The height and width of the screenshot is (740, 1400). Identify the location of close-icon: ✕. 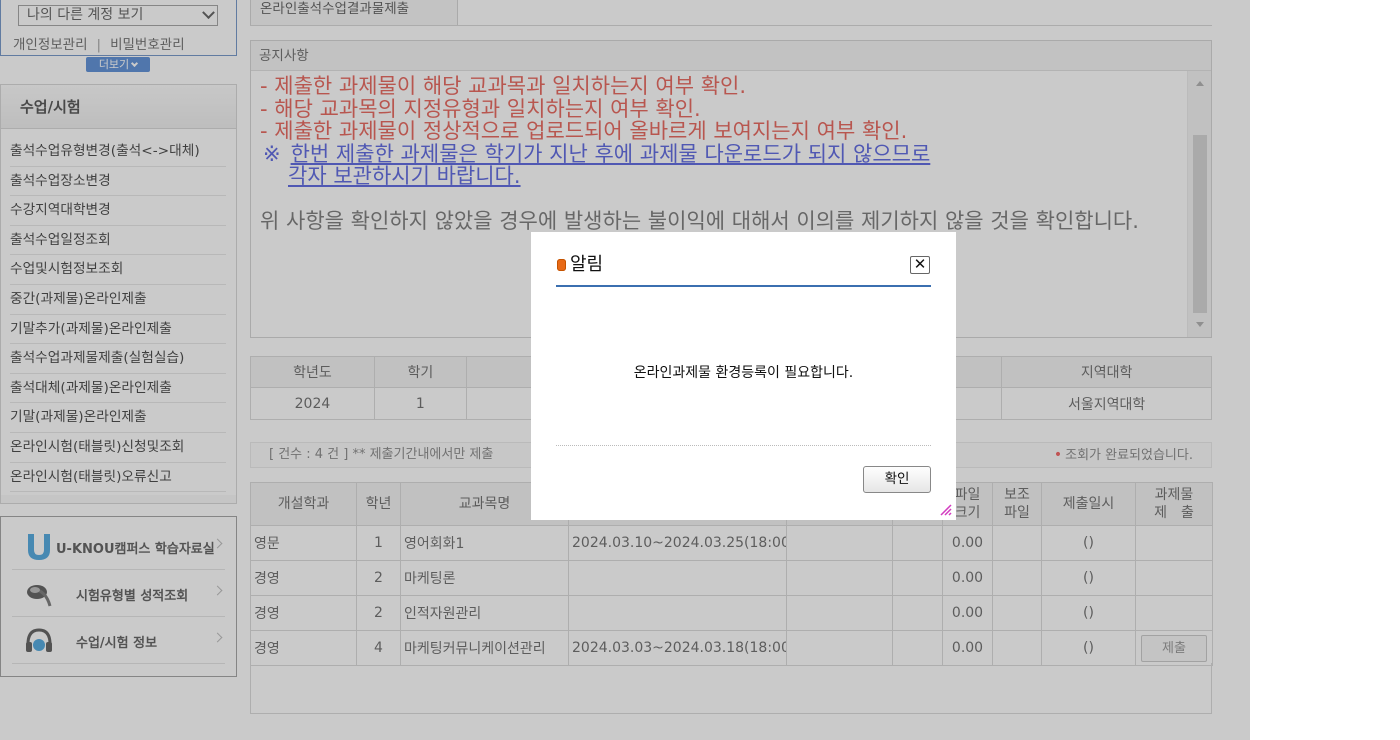
(920, 264).